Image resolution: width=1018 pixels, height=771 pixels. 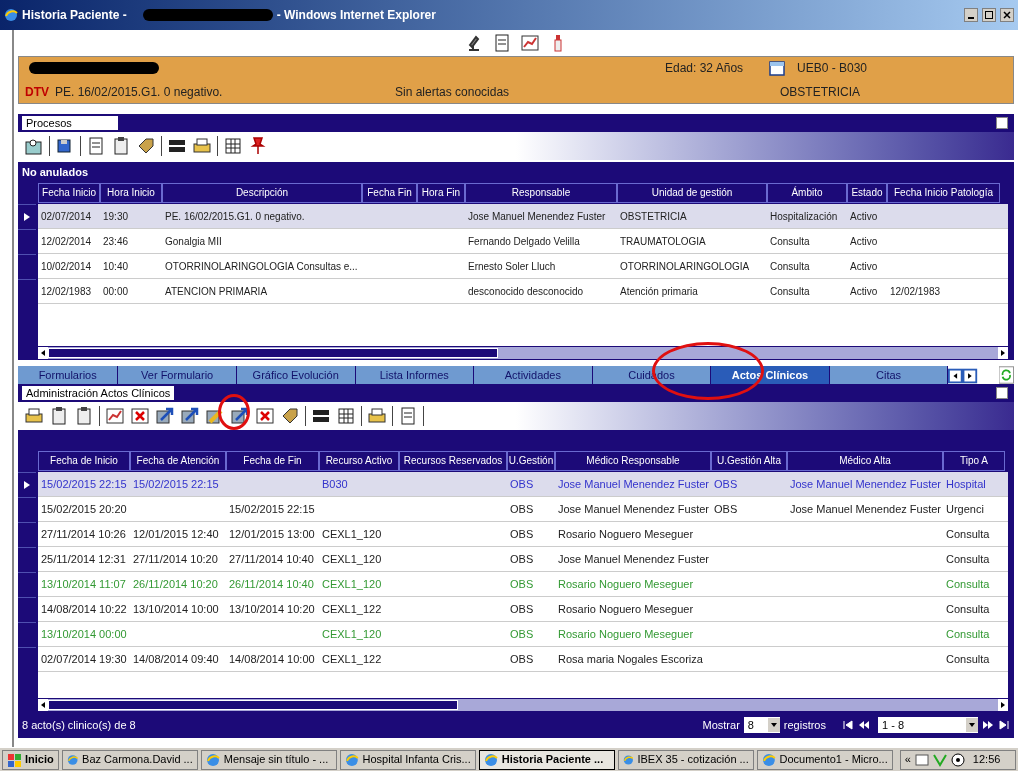 What do you see at coordinates (69, 193) in the screenshot?
I see `column-header: Fecha Inicio` at bounding box center [69, 193].